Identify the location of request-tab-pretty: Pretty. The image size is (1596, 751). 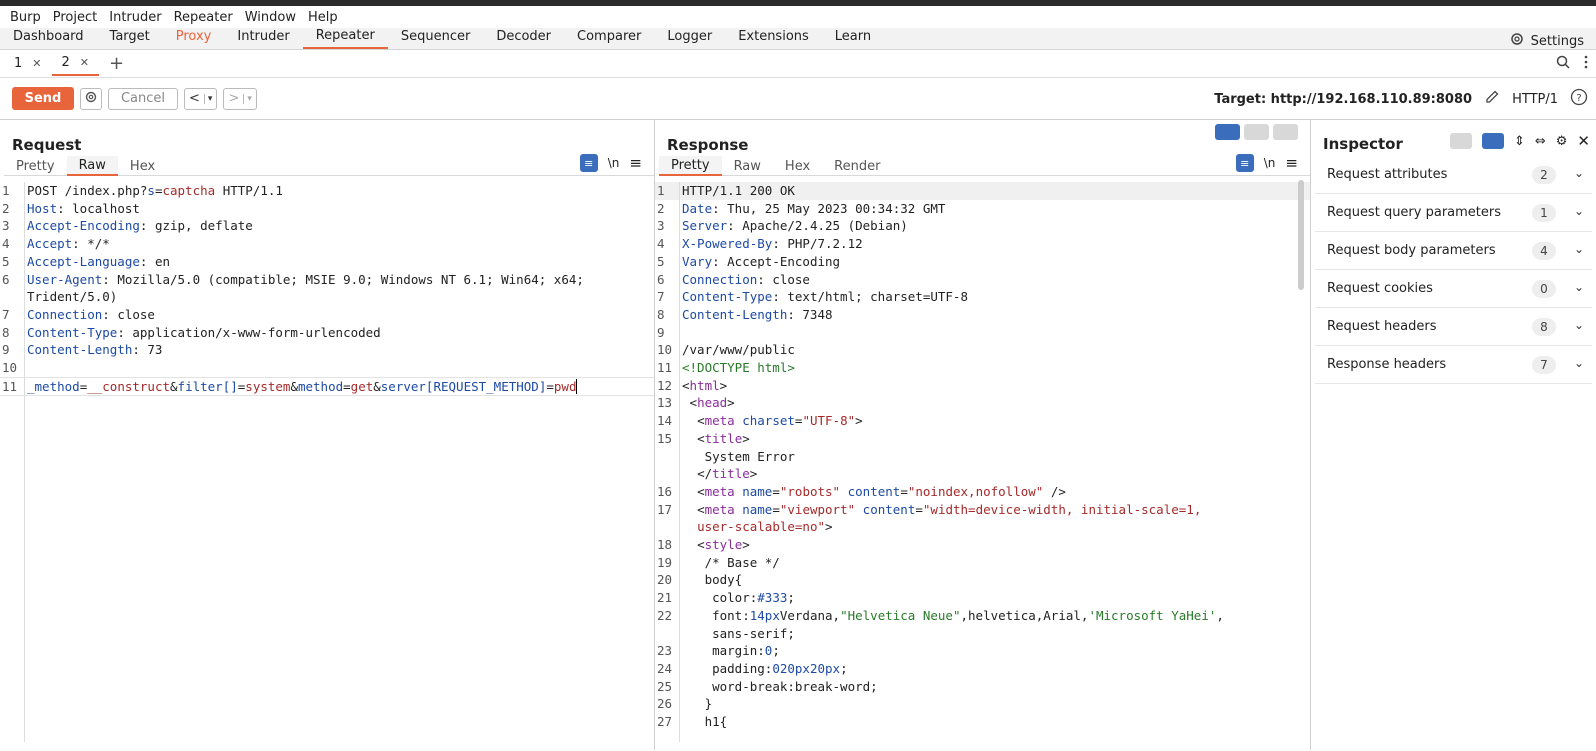
(35, 166).